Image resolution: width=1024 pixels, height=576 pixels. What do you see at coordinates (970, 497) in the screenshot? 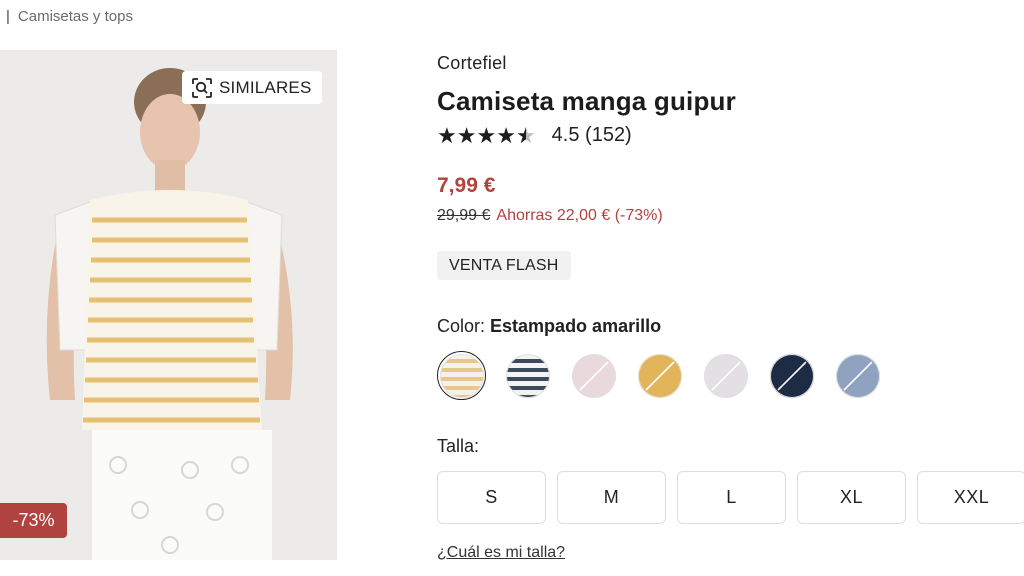
I see `size-button-xxl: XXL` at bounding box center [970, 497].